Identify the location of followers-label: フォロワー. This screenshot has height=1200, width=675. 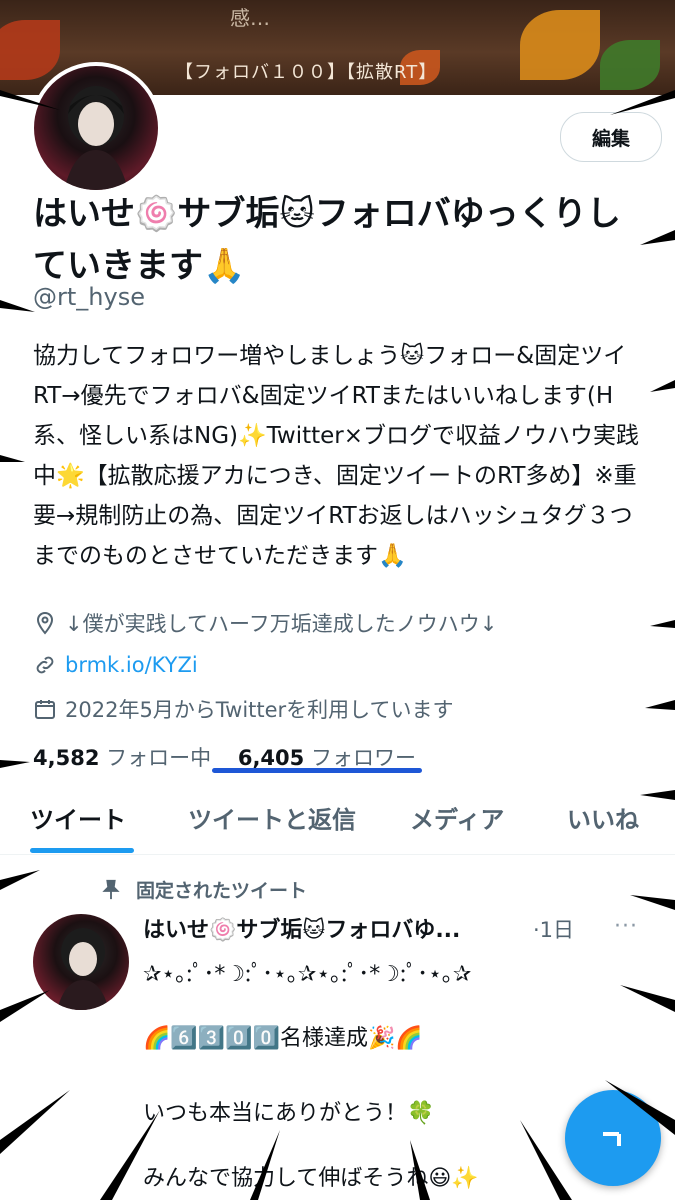
(363, 758).